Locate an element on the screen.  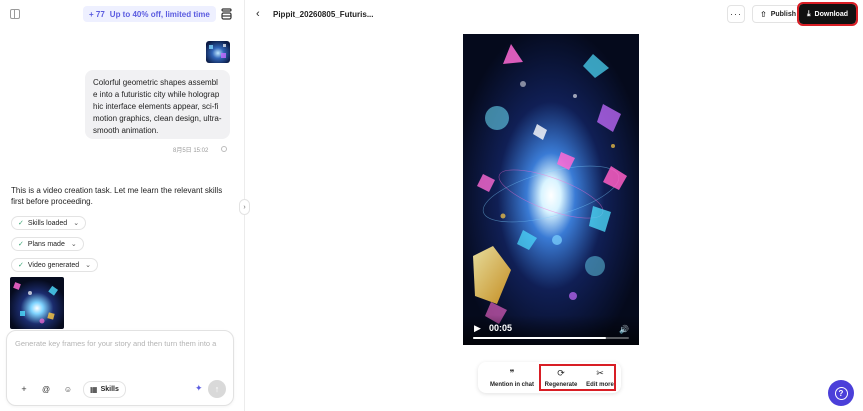
promo-offer-text: Up to 40% off, limited time is located at coordinates (159, 14).